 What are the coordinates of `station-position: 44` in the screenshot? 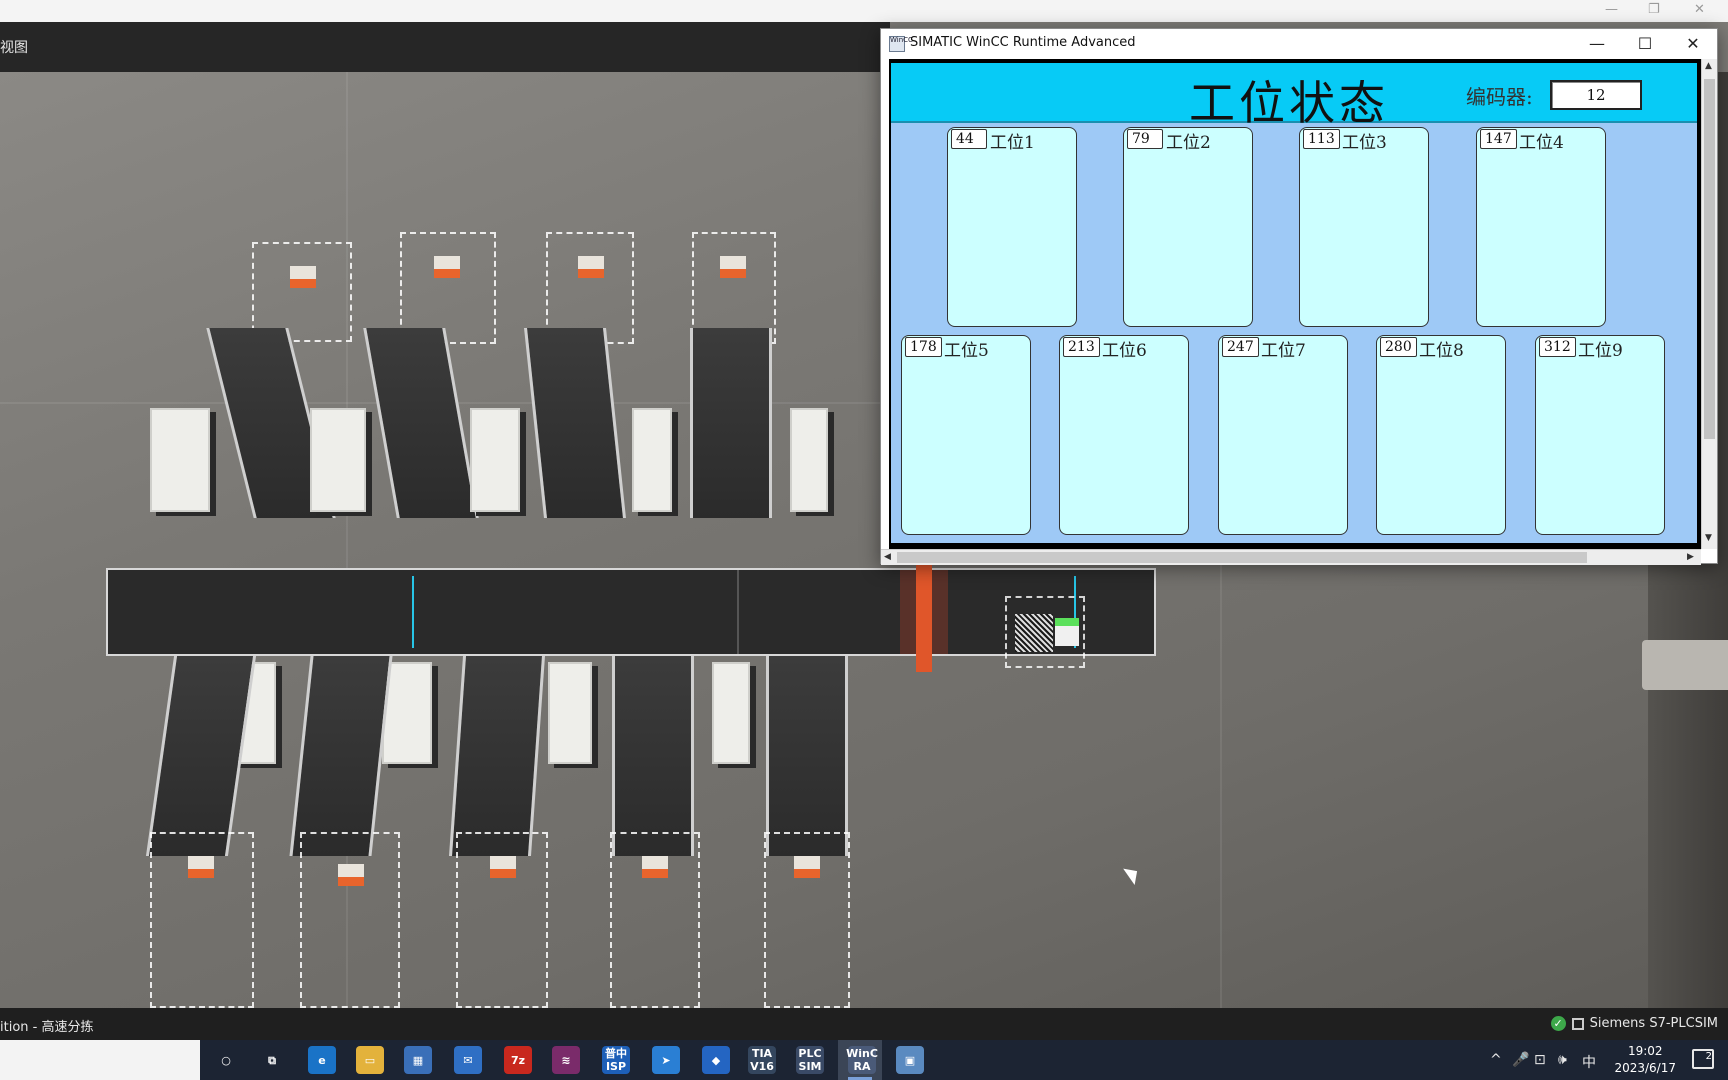 It's located at (969, 139).